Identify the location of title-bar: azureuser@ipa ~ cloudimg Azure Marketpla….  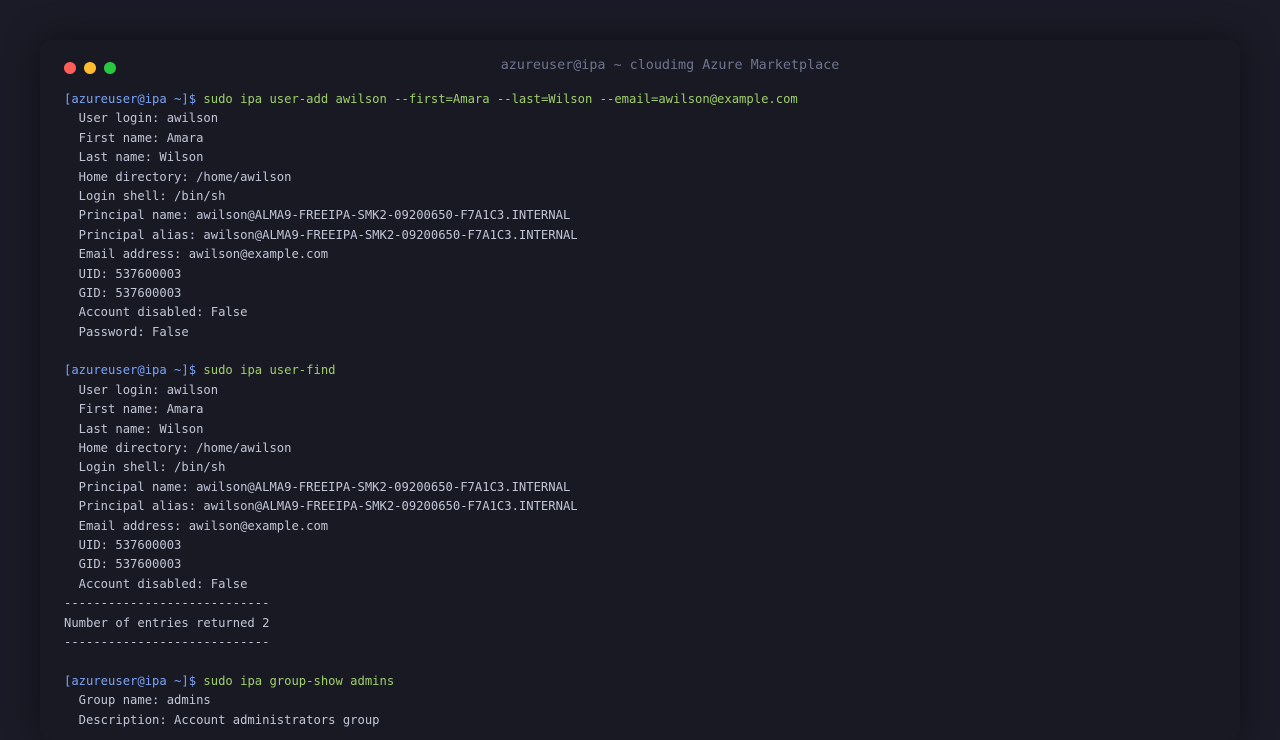
(640, 68).